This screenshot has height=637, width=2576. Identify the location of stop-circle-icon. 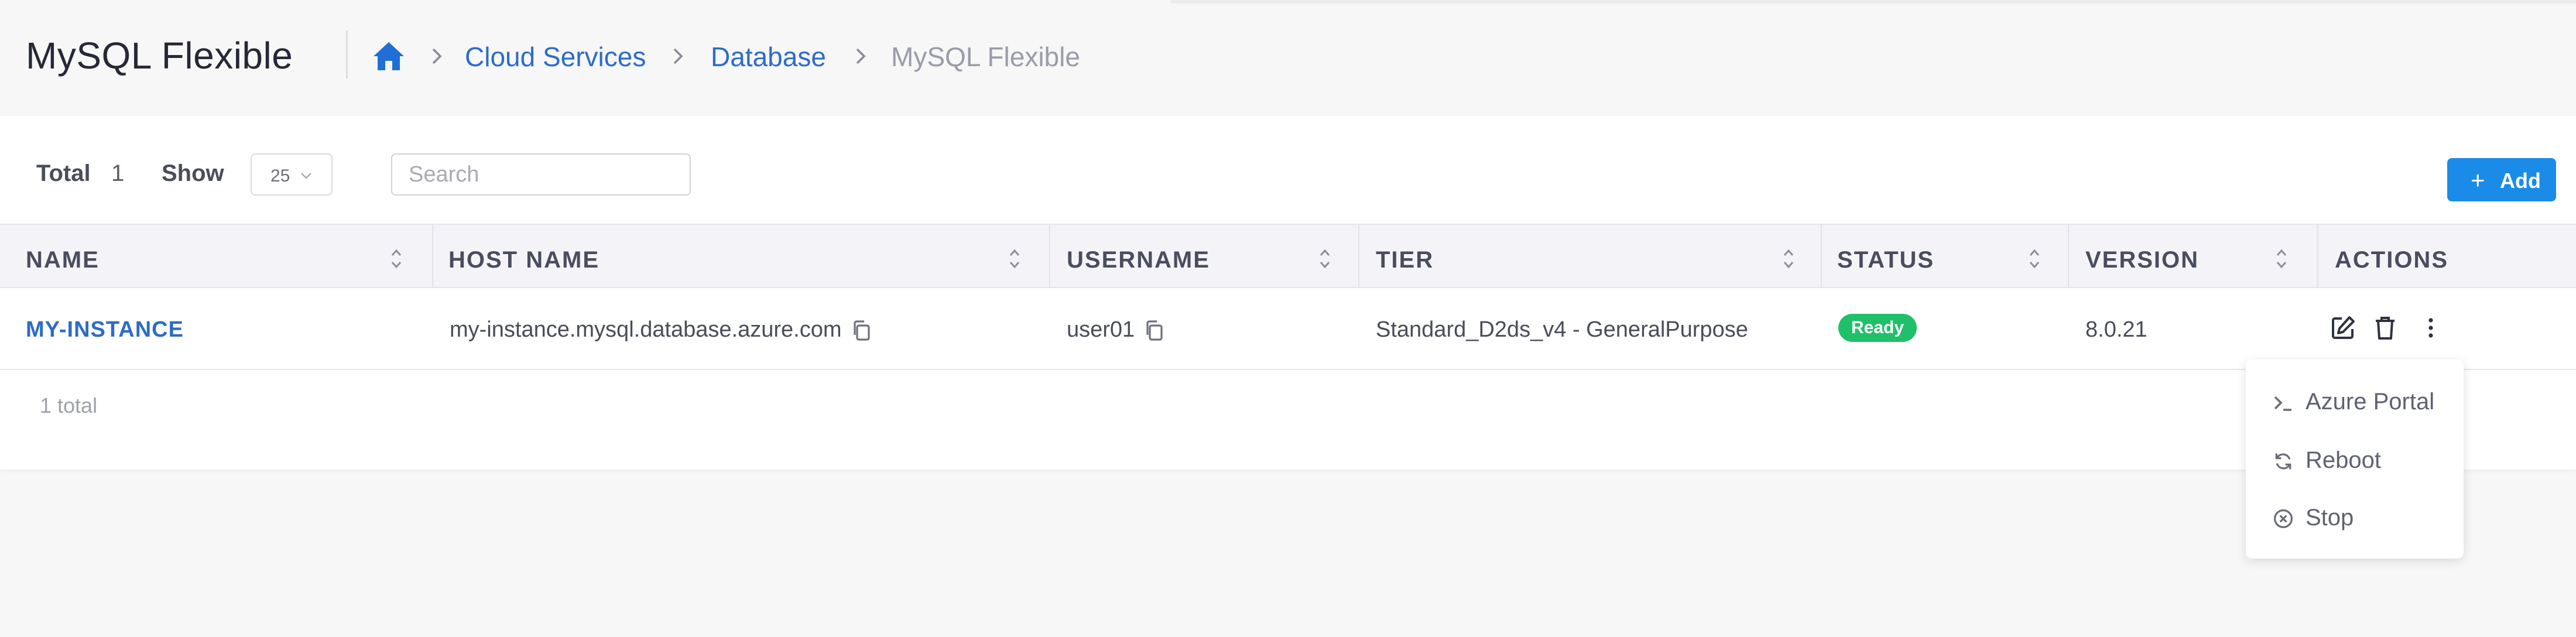
(2283, 519).